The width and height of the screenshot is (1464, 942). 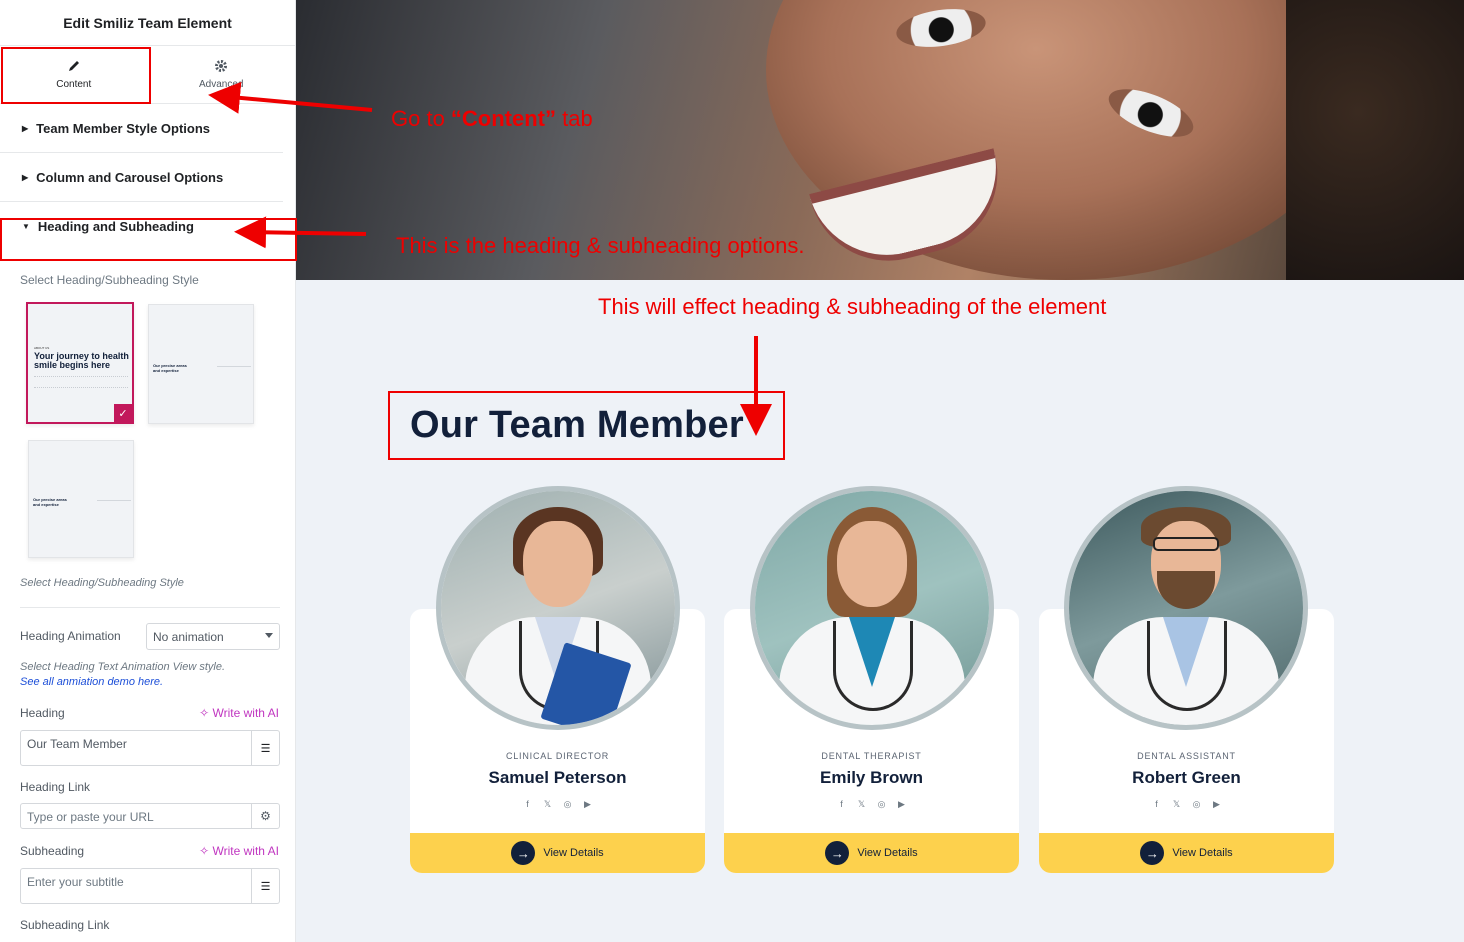 I want to click on section-label: Column and Carousel Options, so click(x=130, y=177).